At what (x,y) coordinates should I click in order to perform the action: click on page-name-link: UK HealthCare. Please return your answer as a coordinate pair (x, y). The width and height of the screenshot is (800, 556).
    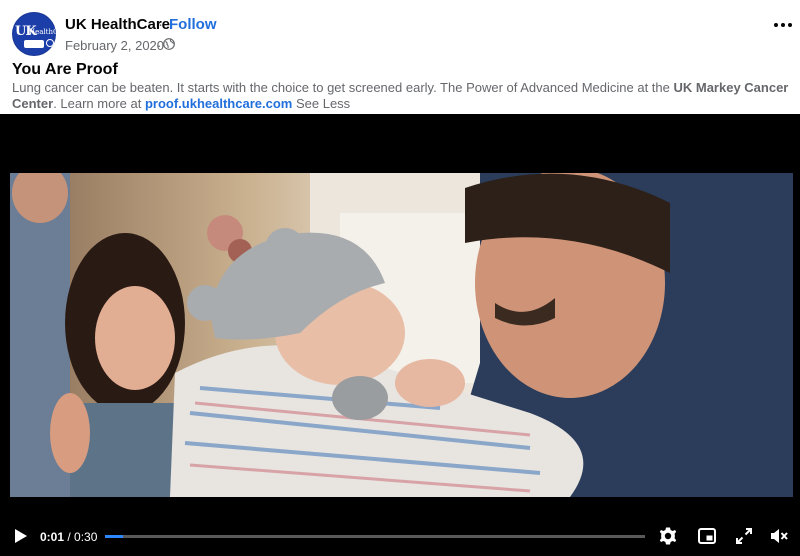
    Looking at the image, I should click on (117, 24).